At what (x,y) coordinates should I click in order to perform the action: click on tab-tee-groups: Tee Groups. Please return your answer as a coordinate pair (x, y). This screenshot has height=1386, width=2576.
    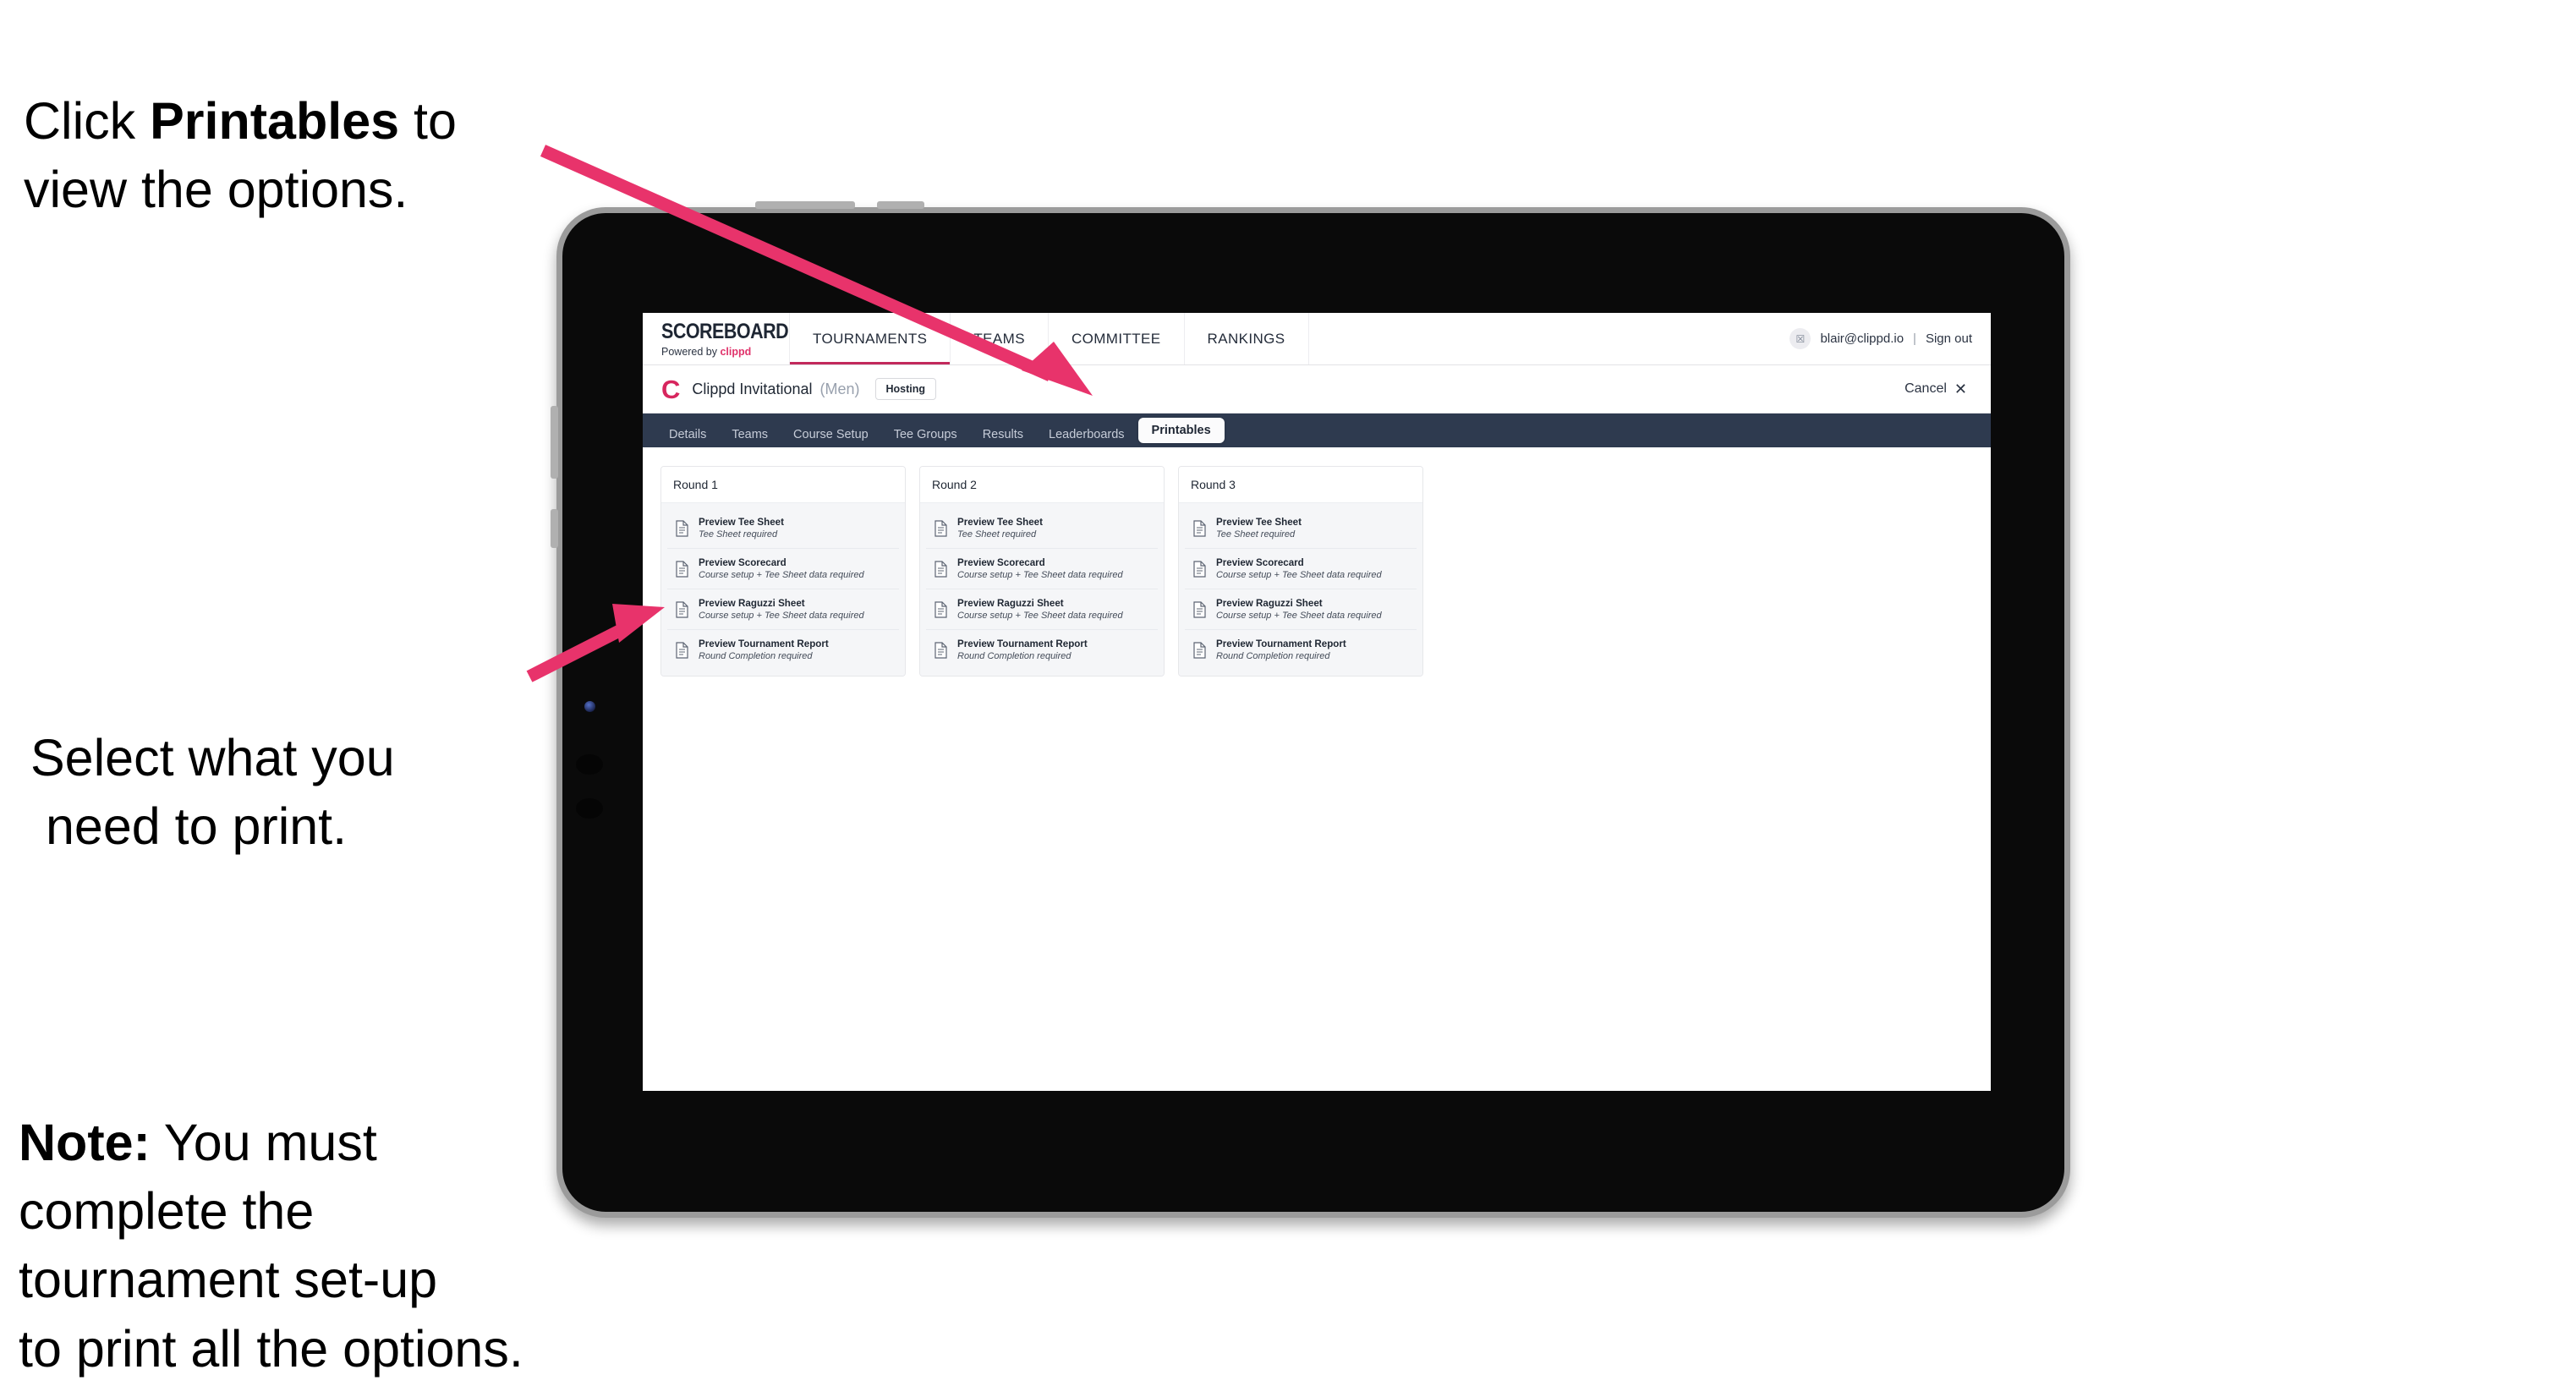
    Looking at the image, I should click on (925, 434).